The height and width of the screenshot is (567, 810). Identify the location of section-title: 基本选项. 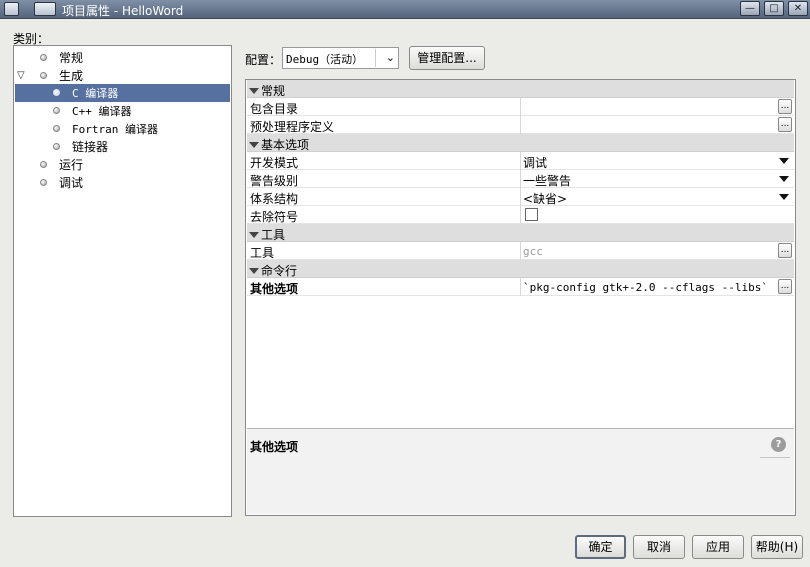
(279, 144).